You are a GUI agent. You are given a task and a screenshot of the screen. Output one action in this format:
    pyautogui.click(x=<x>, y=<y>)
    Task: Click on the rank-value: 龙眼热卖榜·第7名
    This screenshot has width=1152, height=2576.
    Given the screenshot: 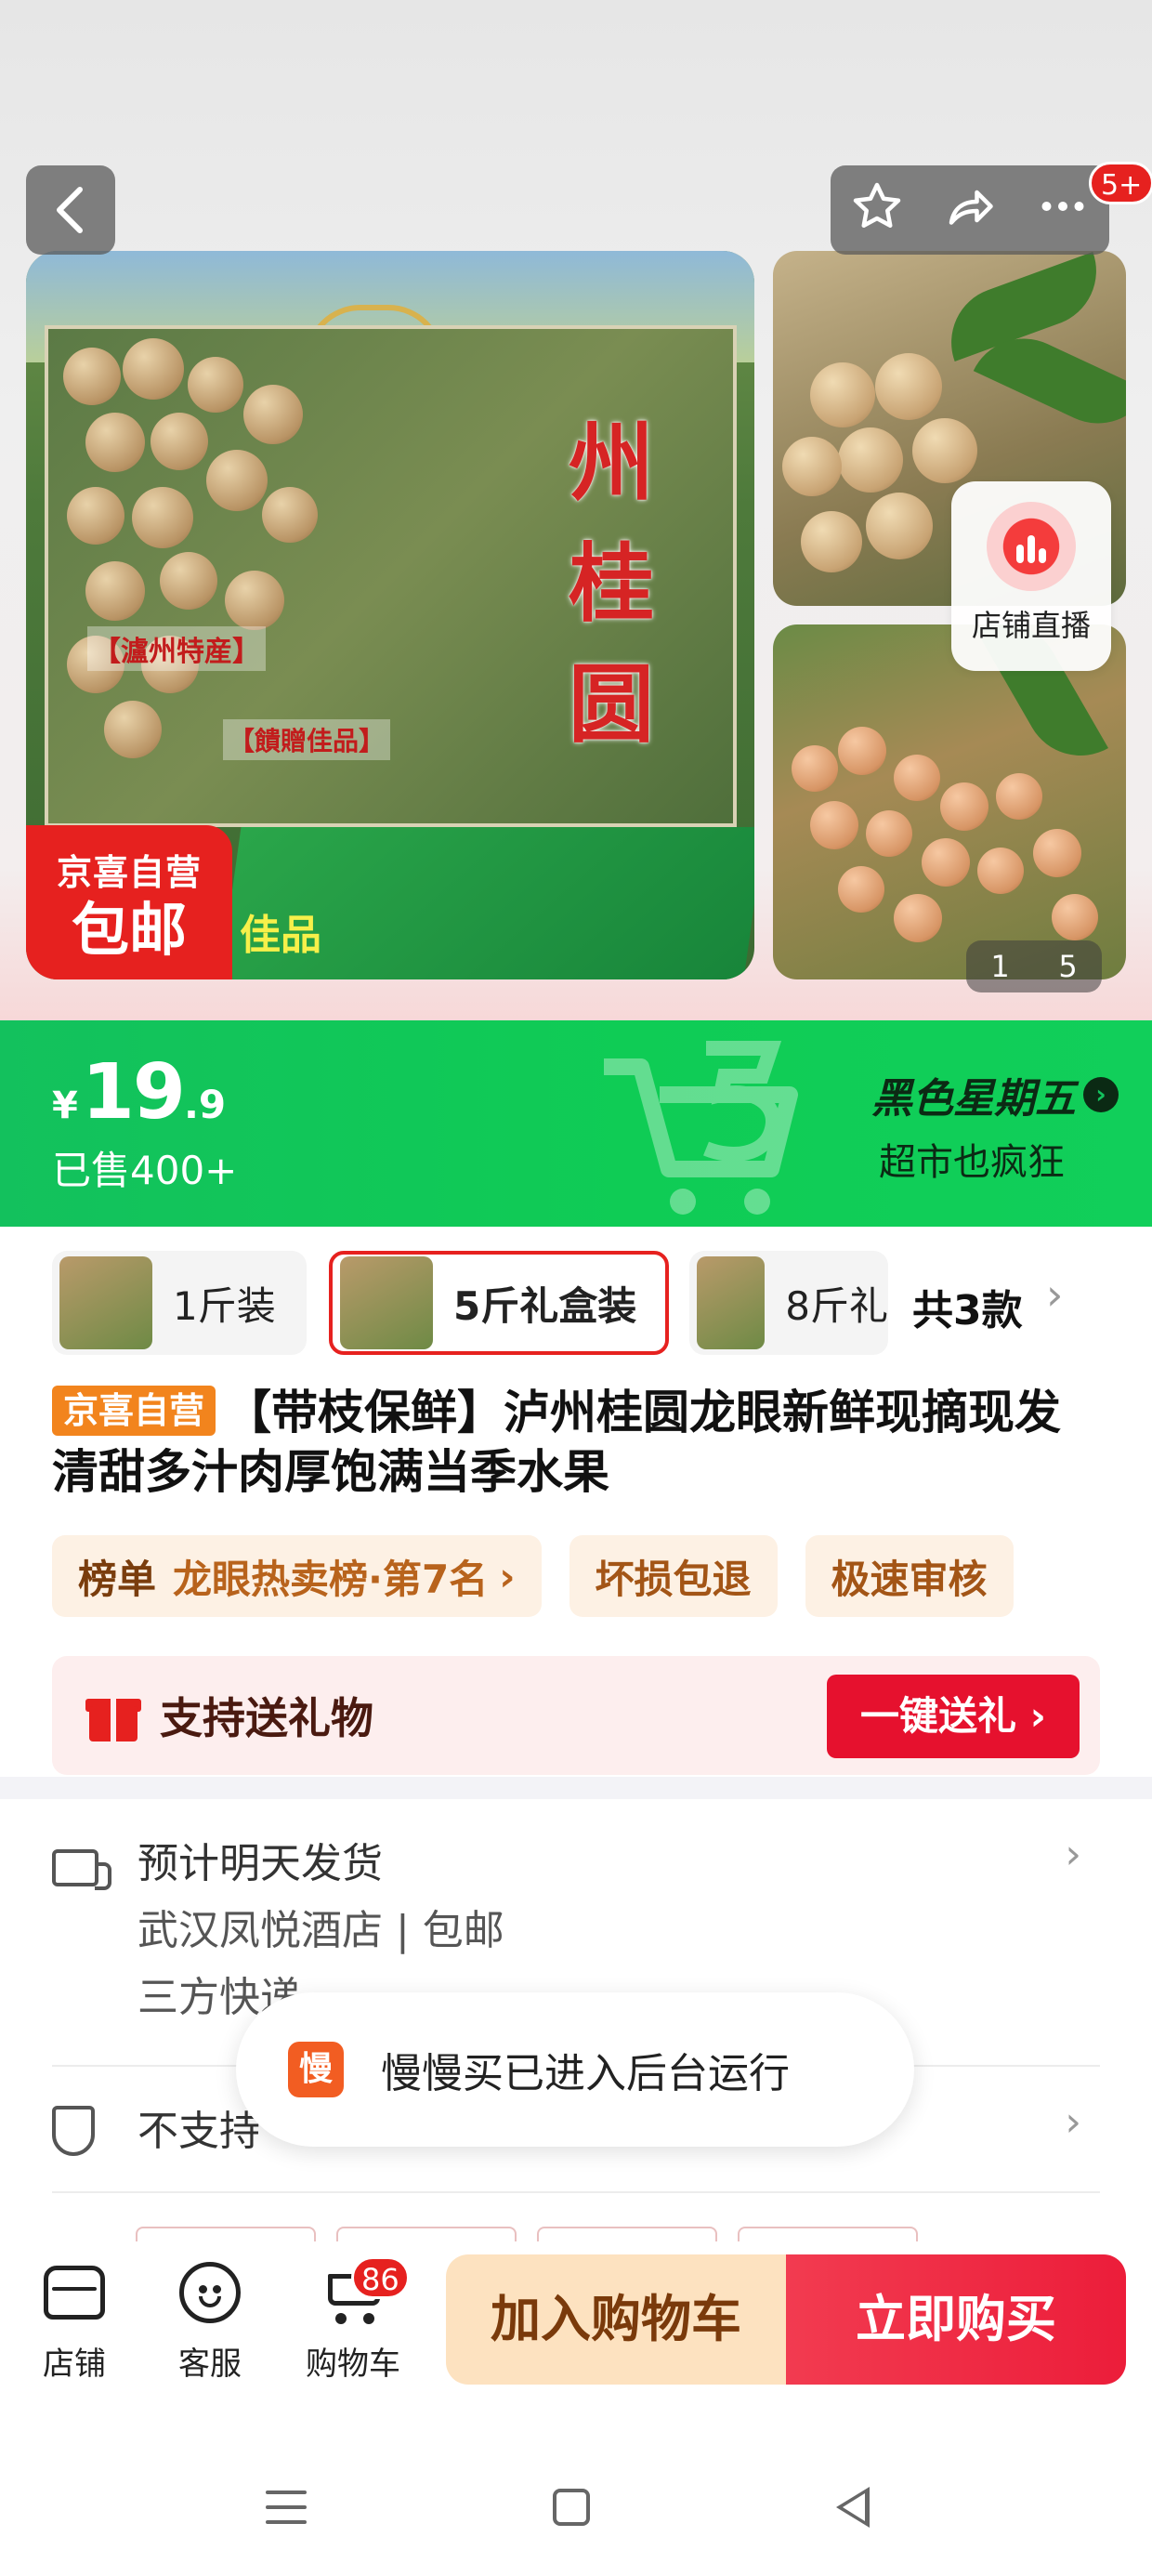 What is the action you would take?
    pyautogui.click(x=331, y=1579)
    